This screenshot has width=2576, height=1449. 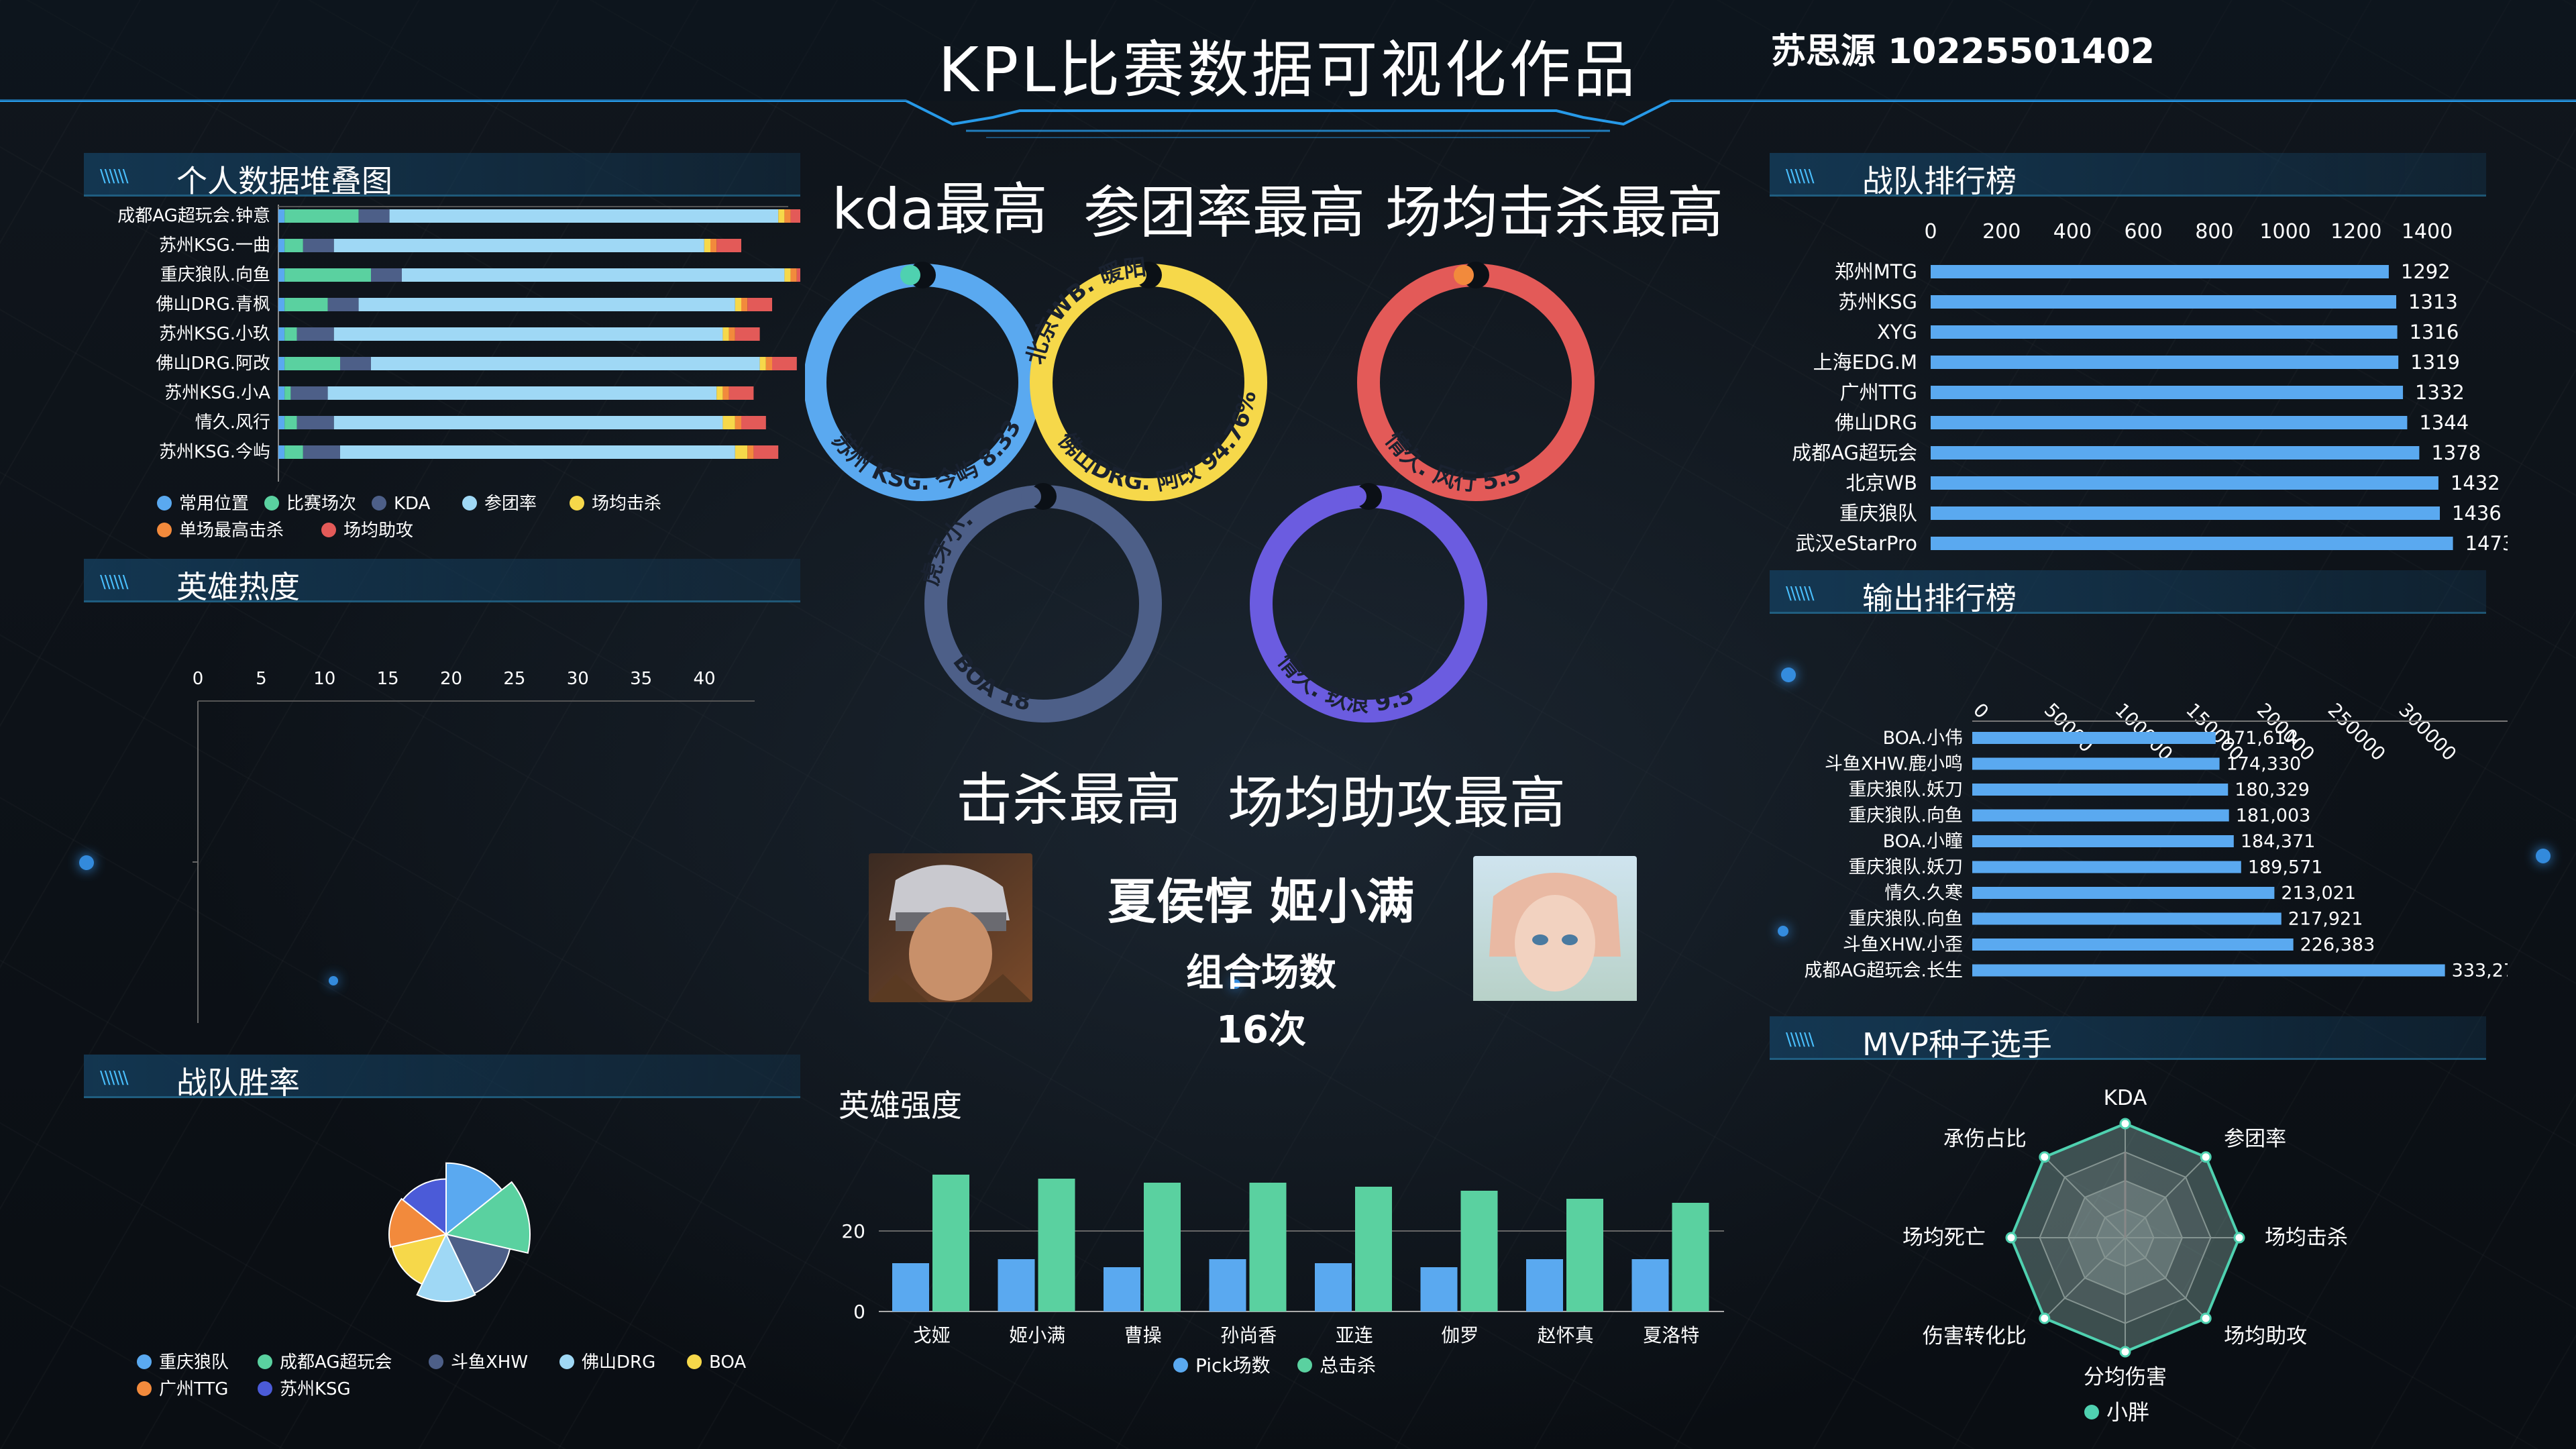 What do you see at coordinates (217, 393) in the screenshot?
I see `category-label: 苏州KSG.小A` at bounding box center [217, 393].